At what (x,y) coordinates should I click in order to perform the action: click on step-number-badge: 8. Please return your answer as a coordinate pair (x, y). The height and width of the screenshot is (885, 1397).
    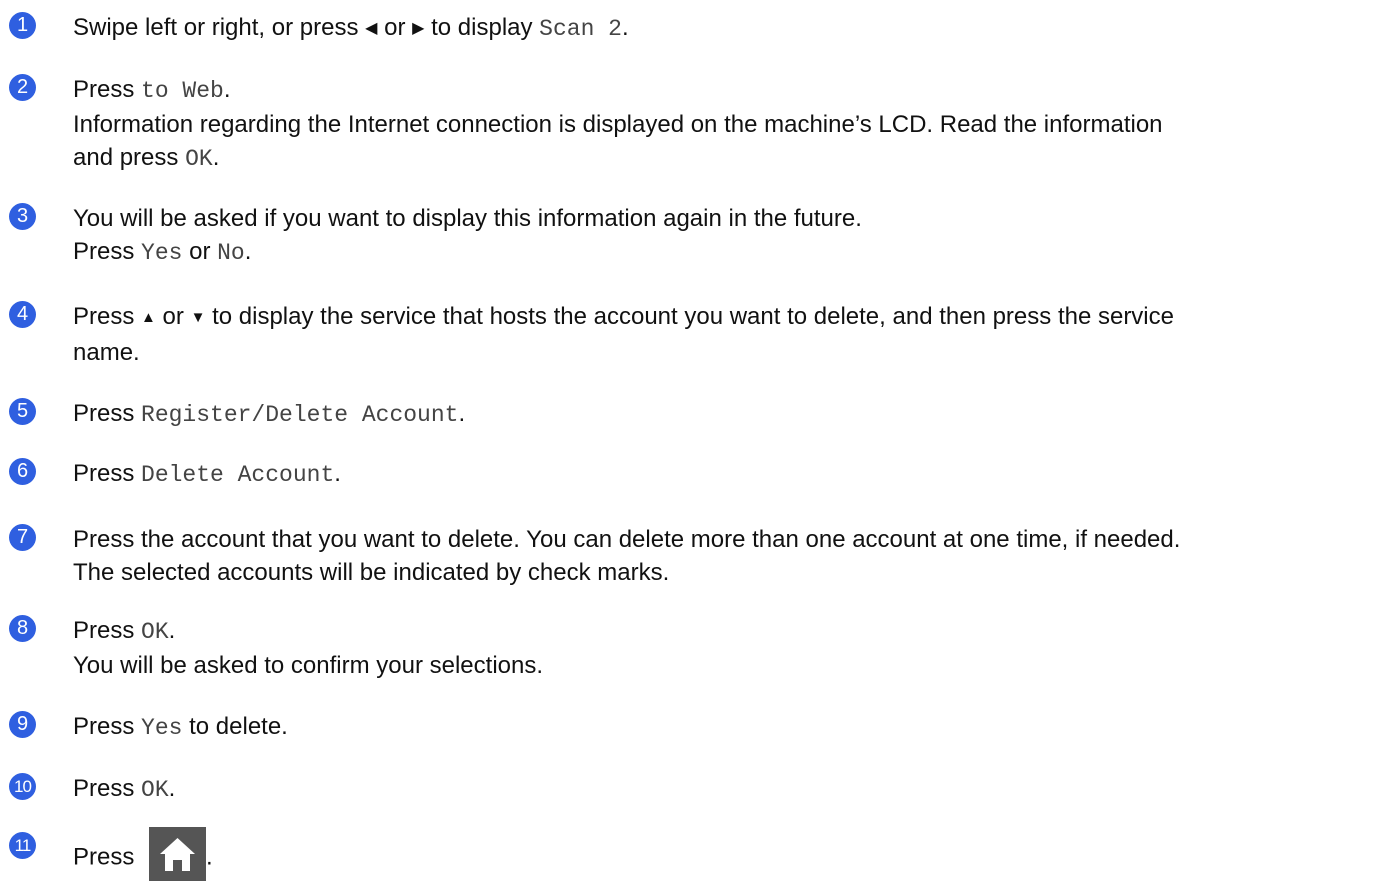
    Looking at the image, I should click on (22, 628).